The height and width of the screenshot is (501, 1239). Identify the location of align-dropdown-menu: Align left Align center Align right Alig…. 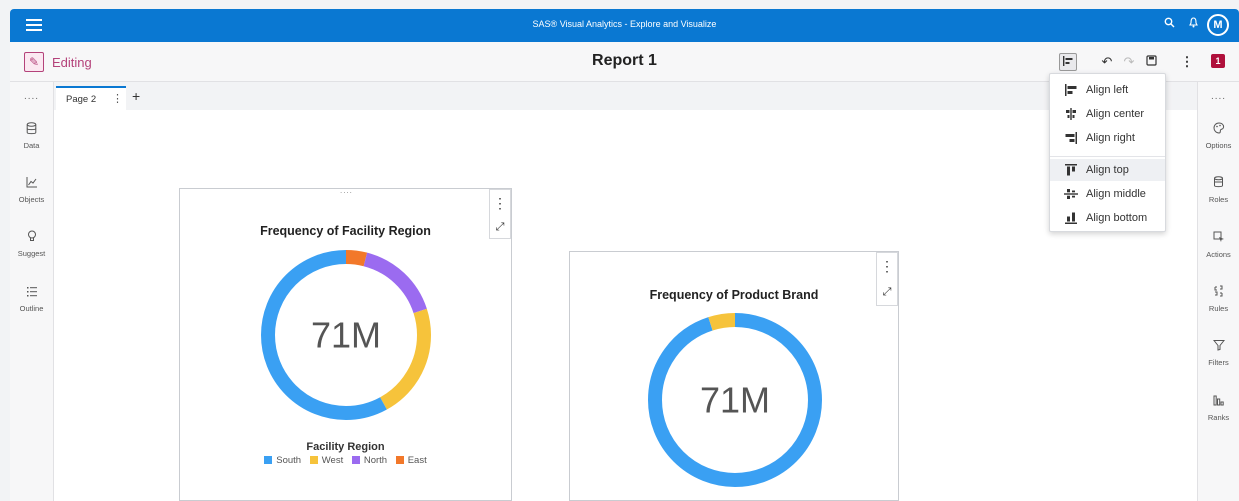
(1107, 152).